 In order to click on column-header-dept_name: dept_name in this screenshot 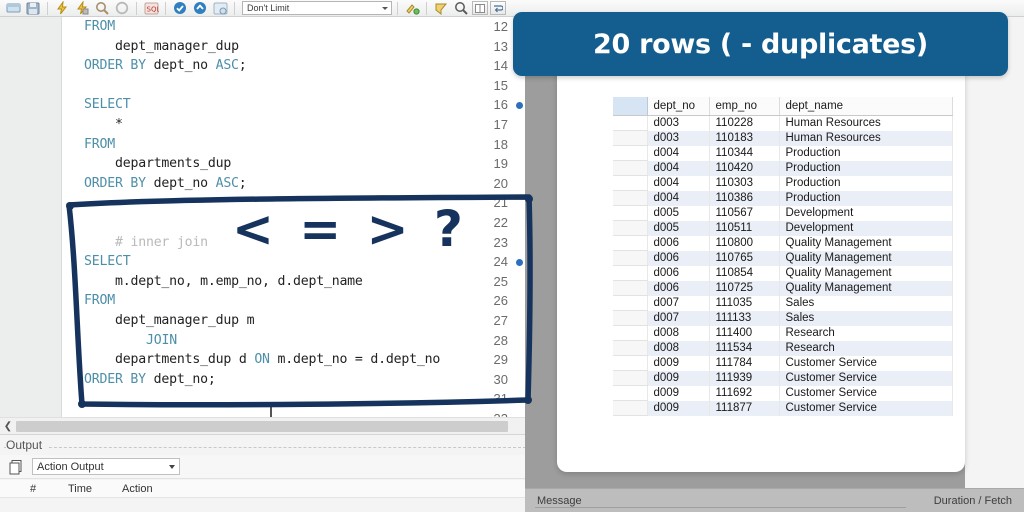, I will do `click(866, 106)`.